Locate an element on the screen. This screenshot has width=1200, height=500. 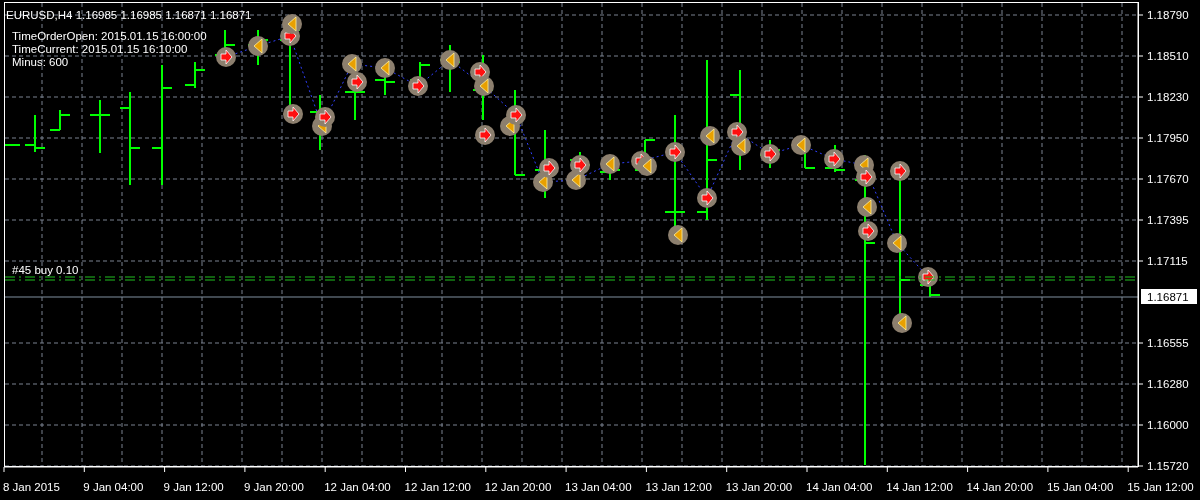
time-axis-label: 12 Jan 12:00 is located at coordinates (437, 487).